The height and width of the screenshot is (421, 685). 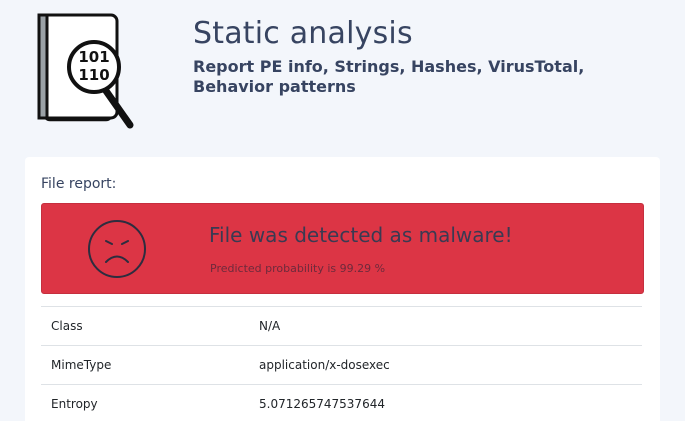 What do you see at coordinates (145, 402) in the screenshot?
I see `row-key: Entropy` at bounding box center [145, 402].